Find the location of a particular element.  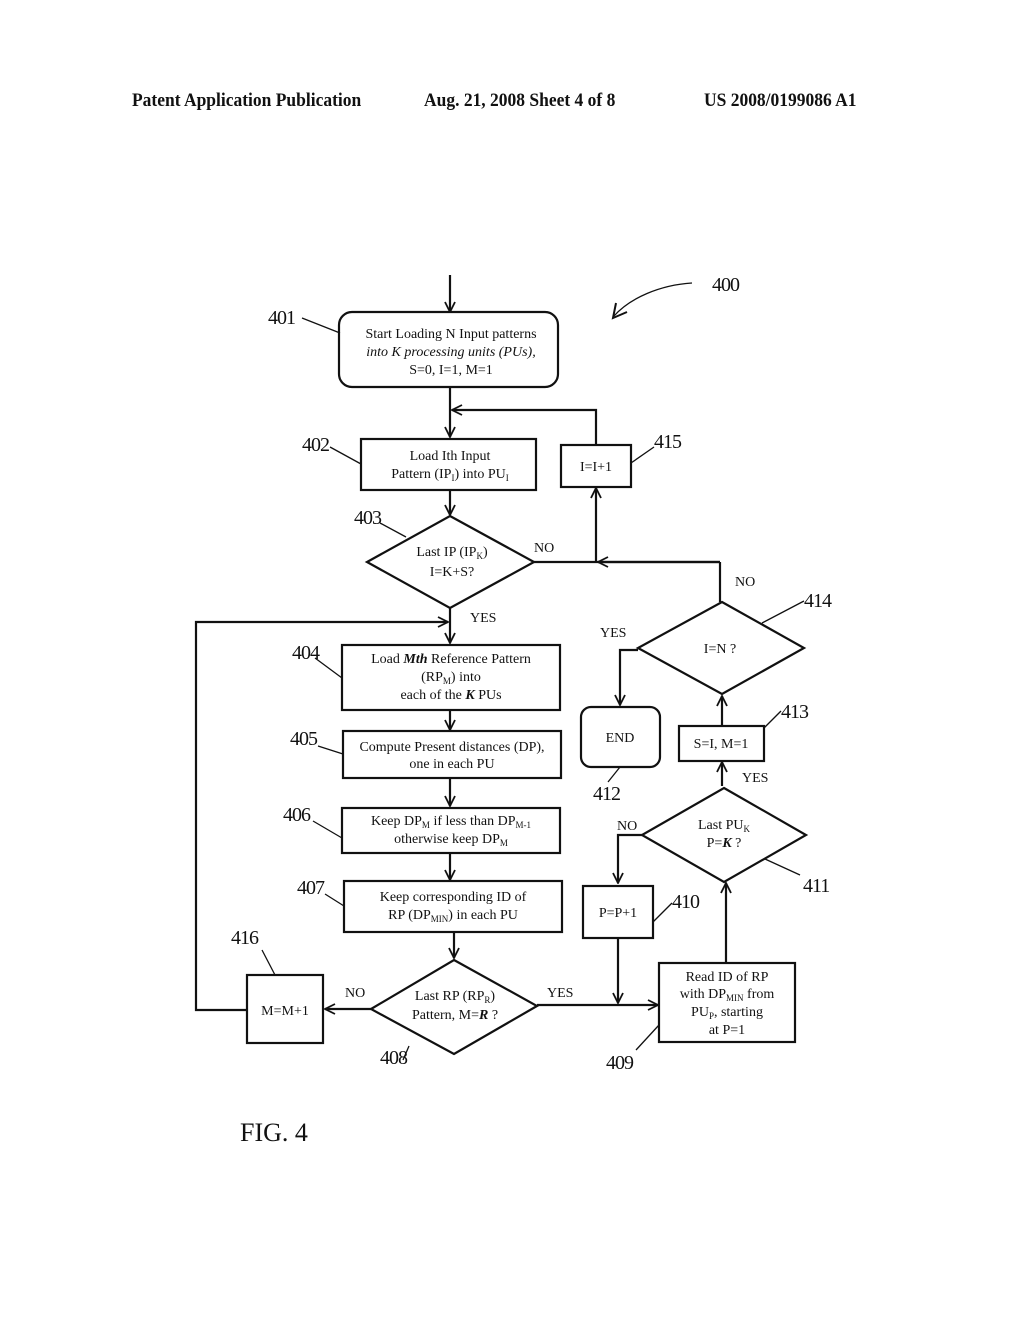

ref-414: 414 is located at coordinates (818, 601).